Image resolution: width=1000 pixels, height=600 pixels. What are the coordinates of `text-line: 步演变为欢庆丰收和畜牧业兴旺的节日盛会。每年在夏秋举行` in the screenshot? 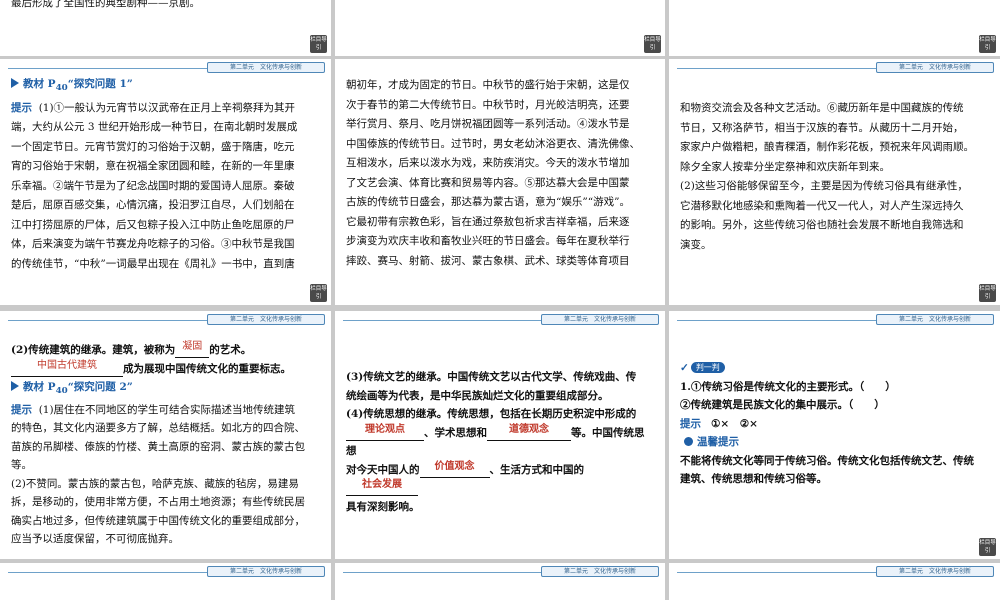 It's located at (488, 241).